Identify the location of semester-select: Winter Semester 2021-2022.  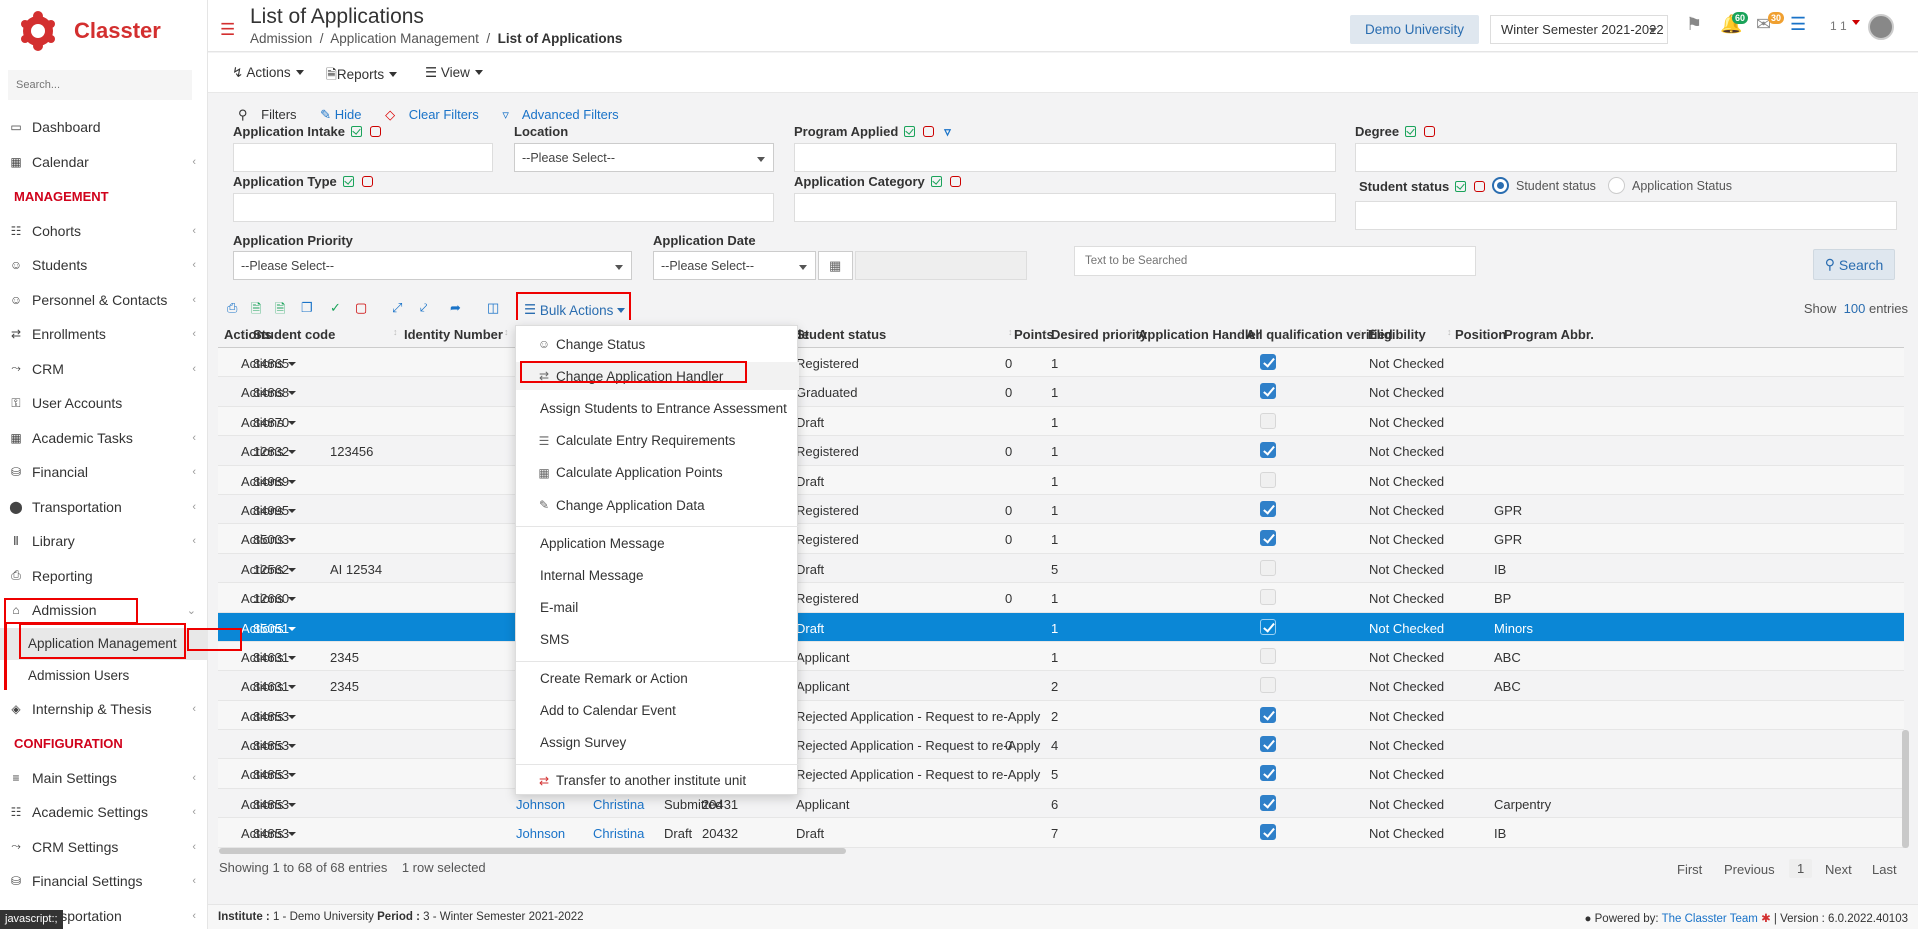
(1579, 29).